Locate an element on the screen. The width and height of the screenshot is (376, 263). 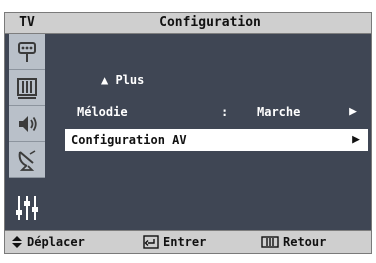
sidebar-item-picture is located at coordinates (27, 88).